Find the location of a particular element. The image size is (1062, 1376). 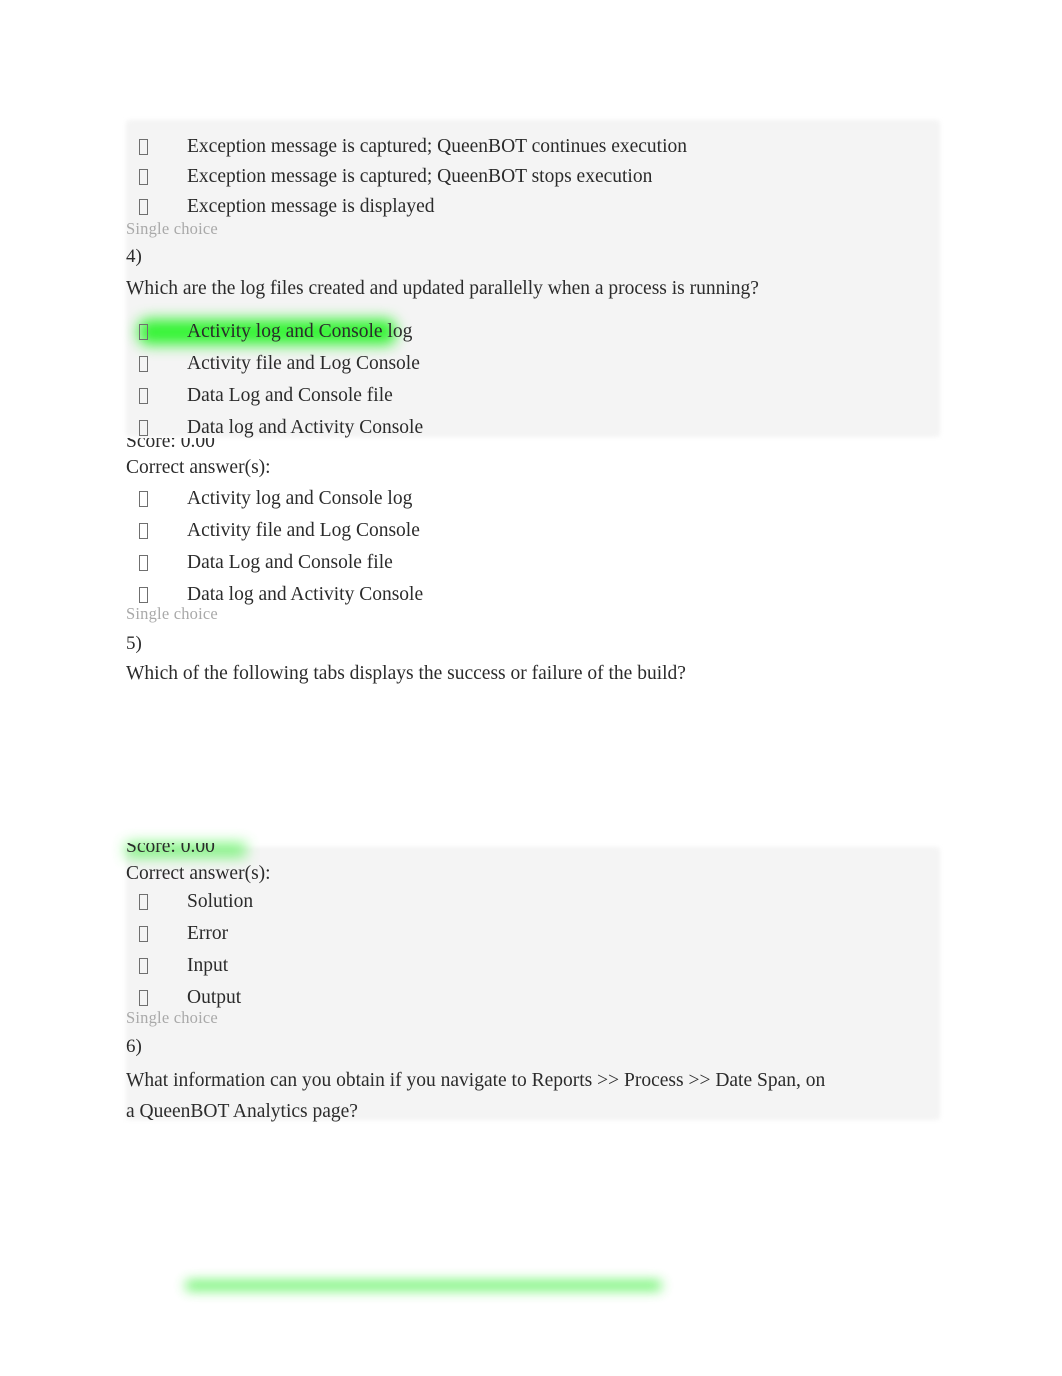

correct-answer-row: Solution is located at coordinates (533, 902).